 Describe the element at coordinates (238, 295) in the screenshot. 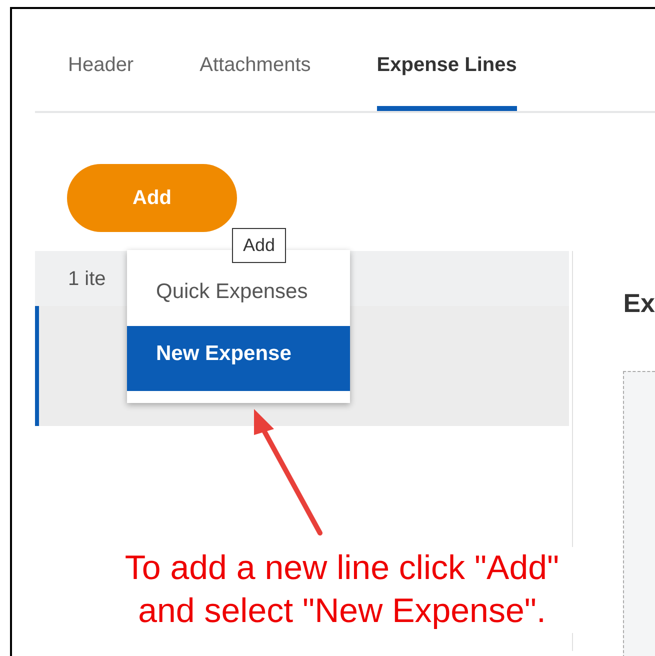

I see `menu-item: Quick Expenses` at that location.